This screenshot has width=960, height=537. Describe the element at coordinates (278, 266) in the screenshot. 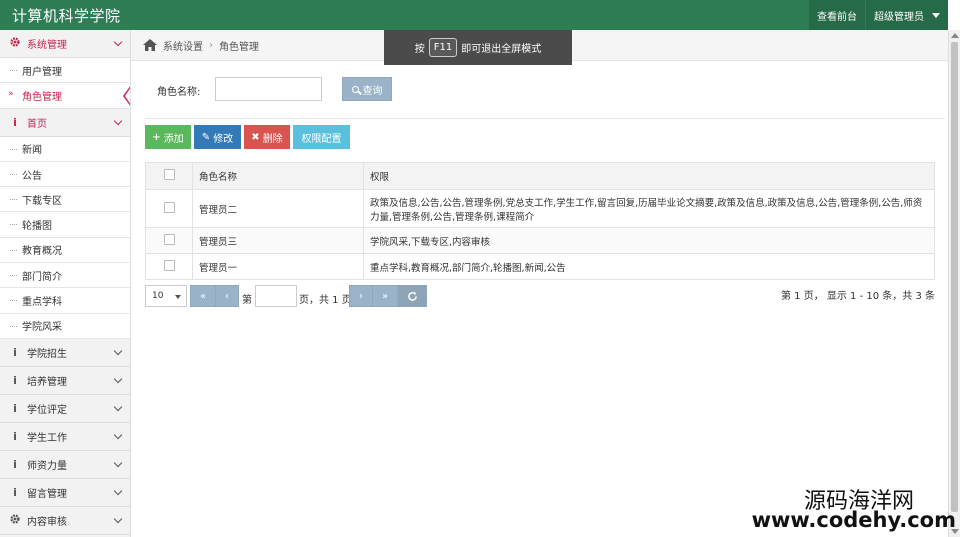

I see `cell-role-name: 管理员一` at that location.